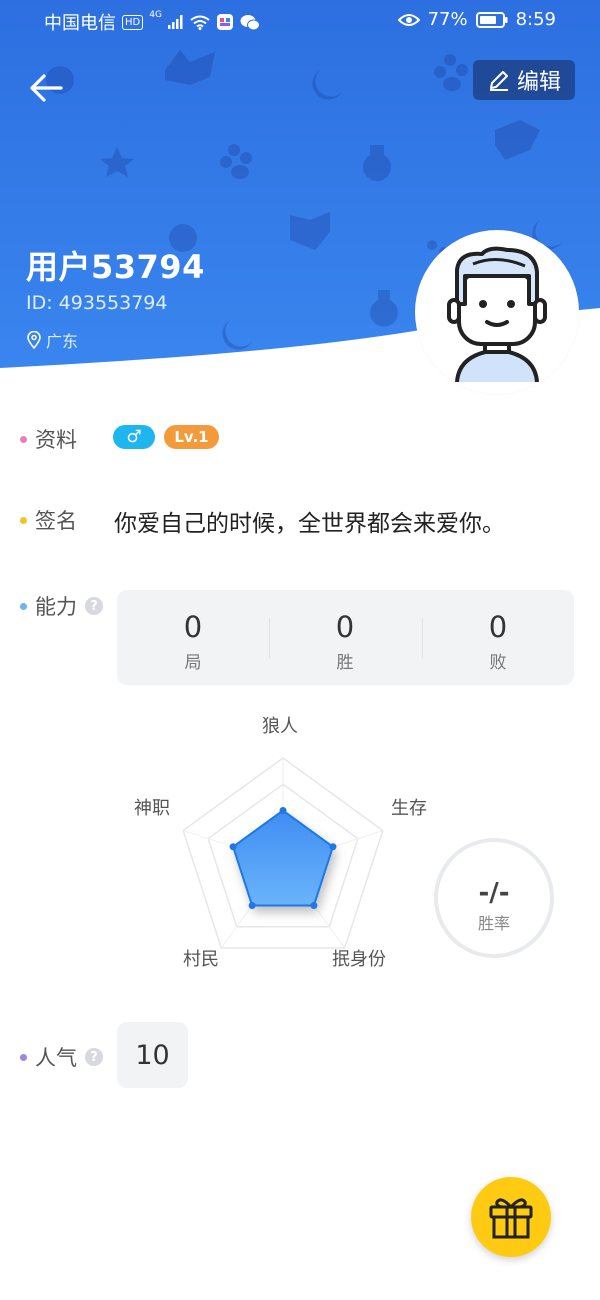  Describe the element at coordinates (62, 341) in the screenshot. I see `location-text: 广东` at that location.